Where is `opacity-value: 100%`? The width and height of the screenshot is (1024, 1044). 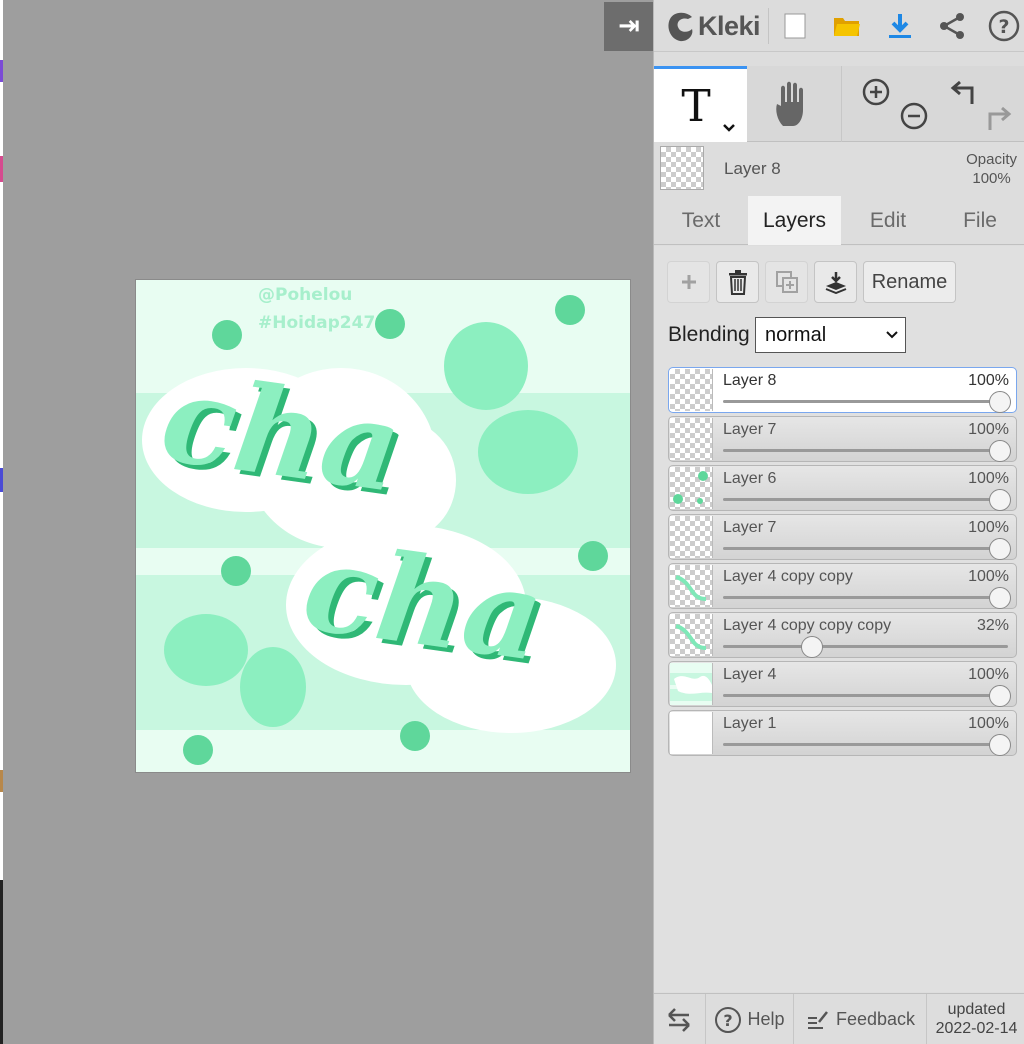
opacity-value: 100% is located at coordinates (991, 178).